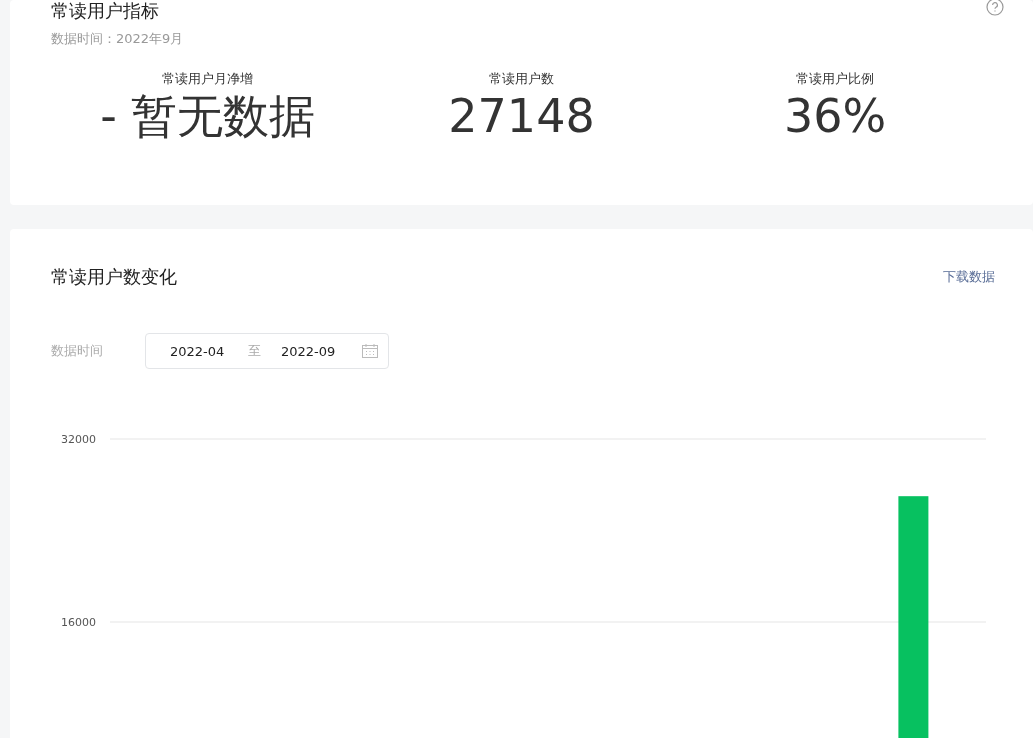 This screenshot has width=1033, height=738. What do you see at coordinates (521, 116) in the screenshot?
I see `metric-value: 27148` at bounding box center [521, 116].